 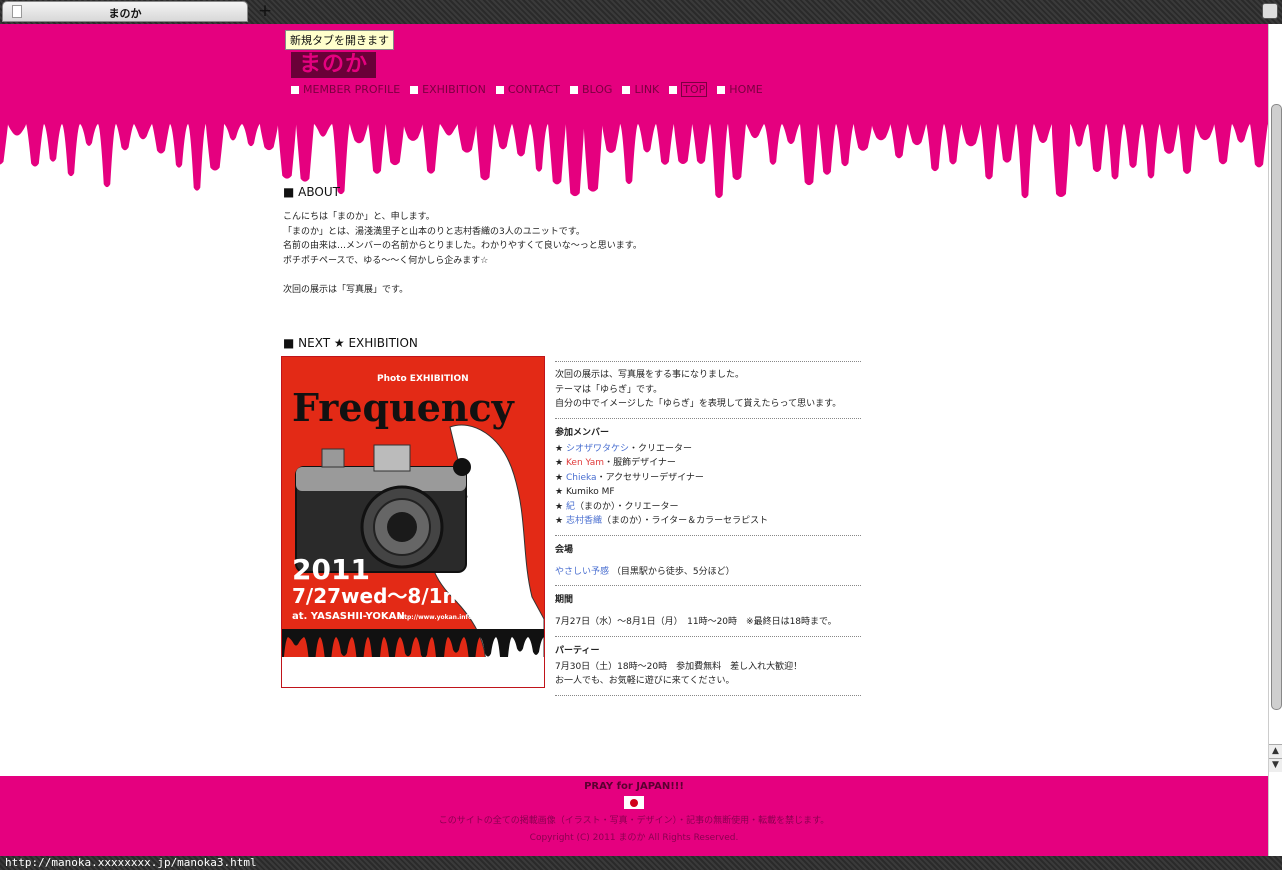 I want to click on poster-year: 2011, so click(x=331, y=569).